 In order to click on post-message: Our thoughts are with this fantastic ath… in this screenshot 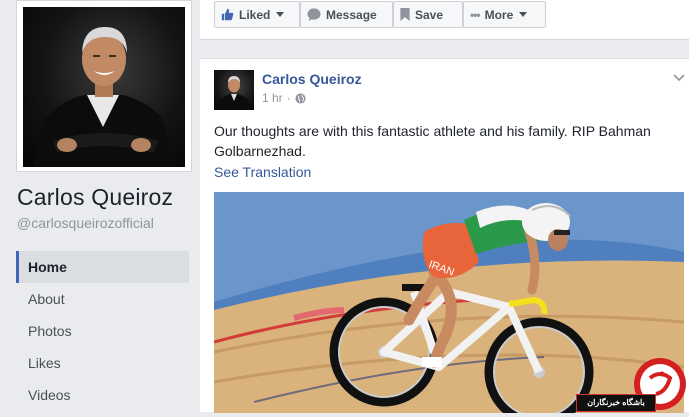, I will do `click(432, 141)`.